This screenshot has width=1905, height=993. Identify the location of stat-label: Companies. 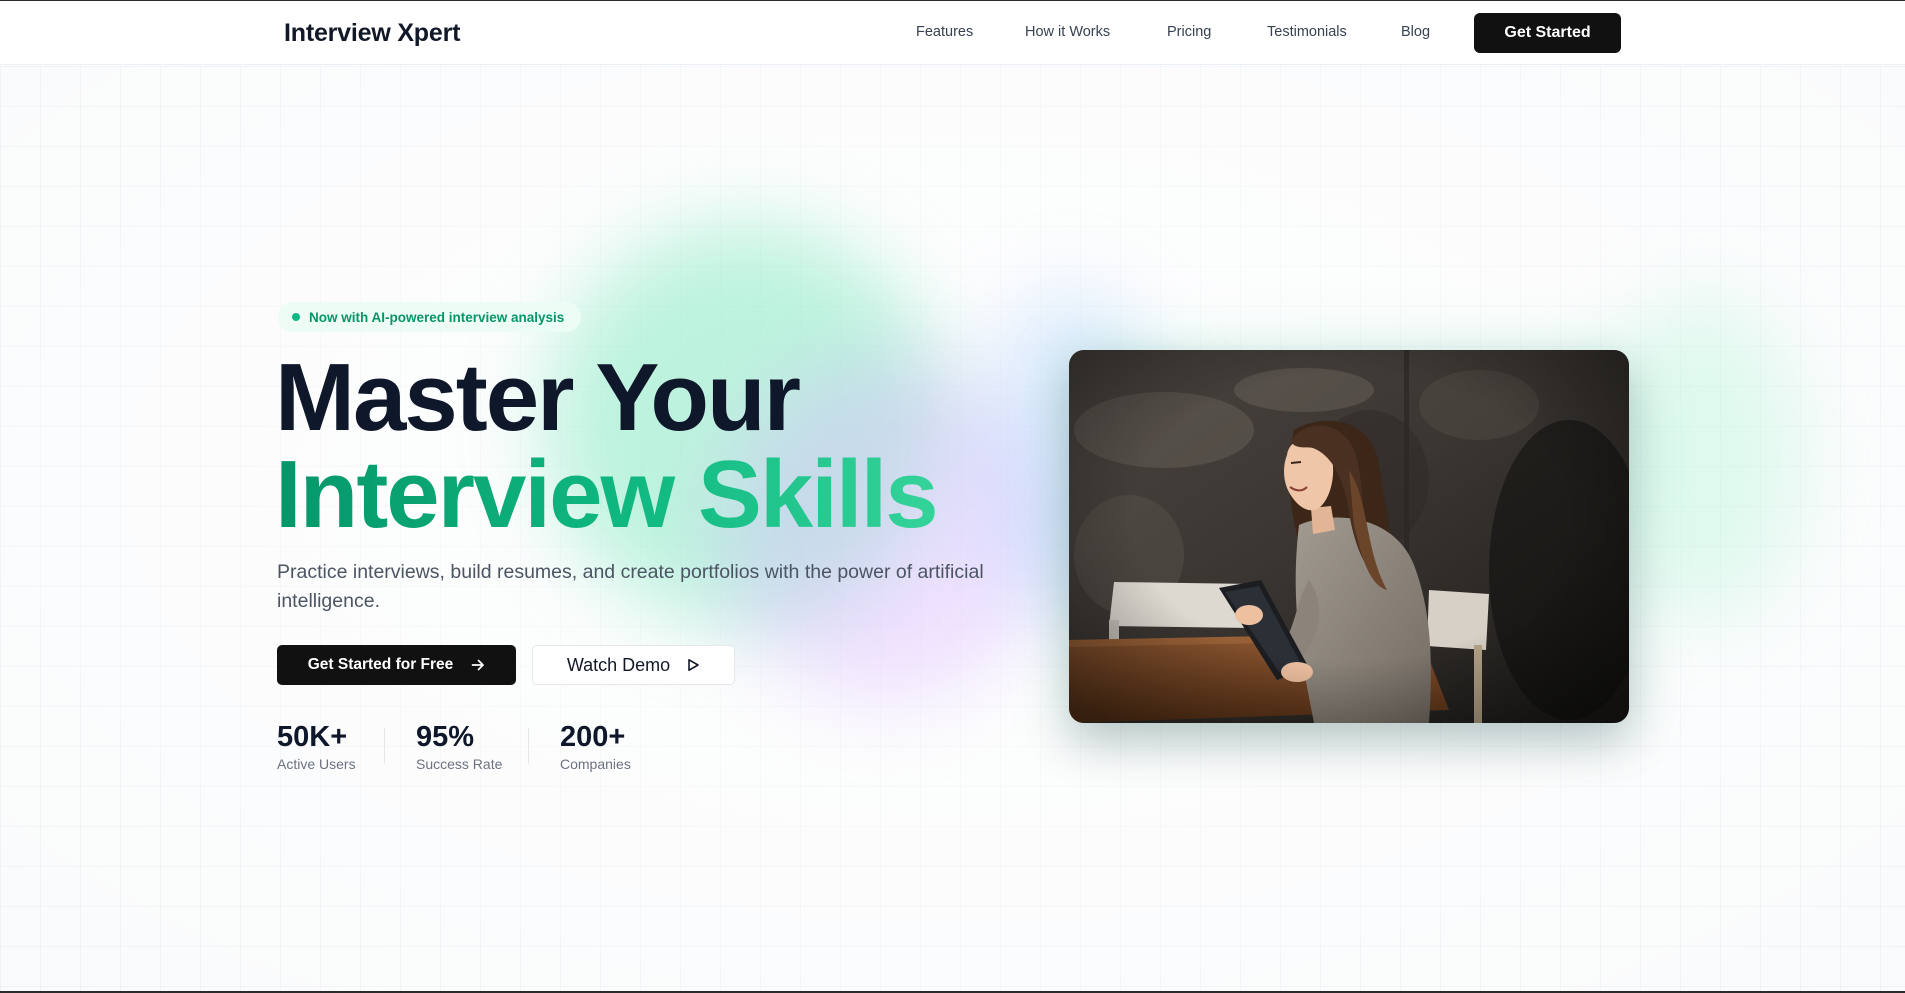
(595, 764).